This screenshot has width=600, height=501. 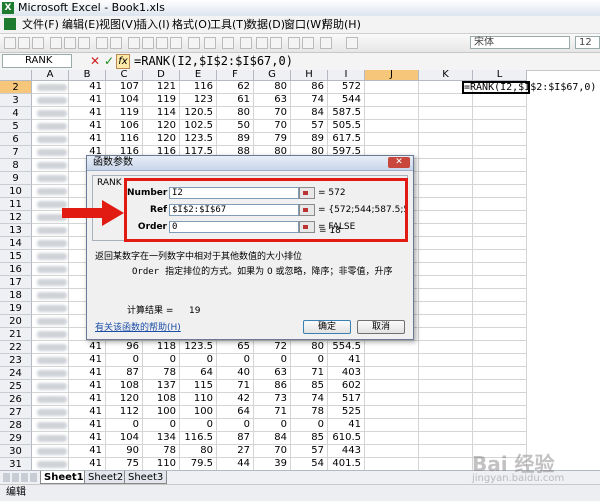 I want to click on table-cell: 108, so click(x=124, y=386).